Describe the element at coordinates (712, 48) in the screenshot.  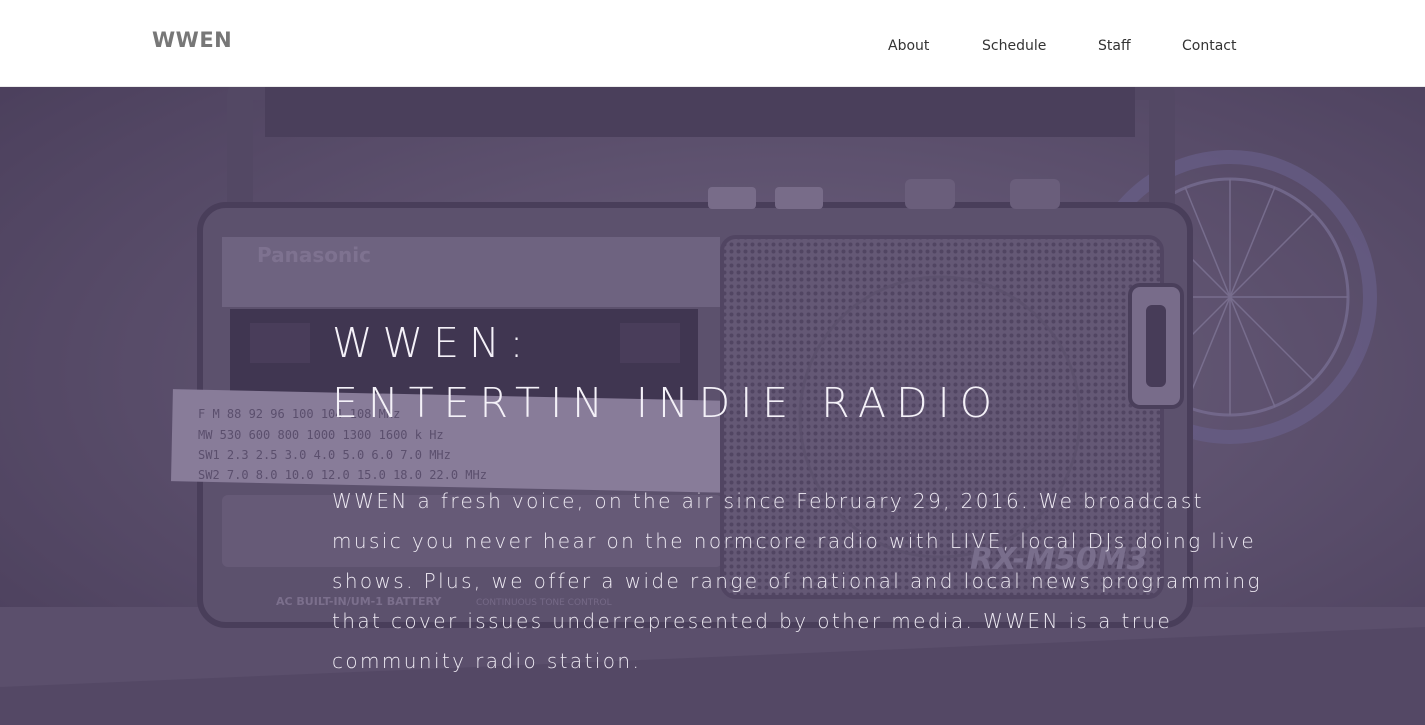
I see `main-nav: About Schedule Staff Contact` at that location.